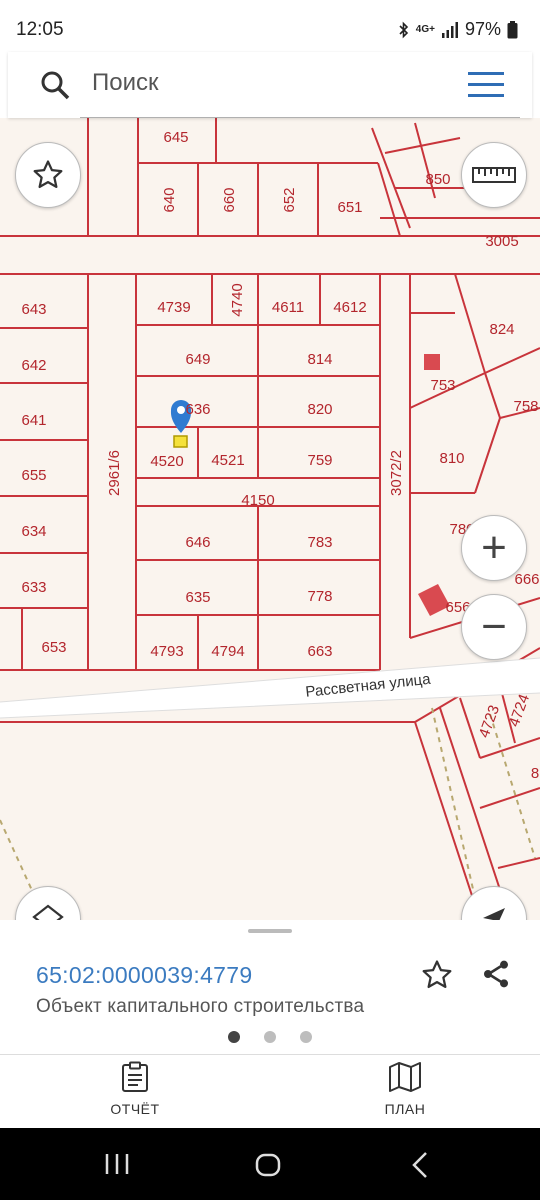  What do you see at coordinates (319, 409) in the screenshot?
I see `parcel-label: 820` at bounding box center [319, 409].